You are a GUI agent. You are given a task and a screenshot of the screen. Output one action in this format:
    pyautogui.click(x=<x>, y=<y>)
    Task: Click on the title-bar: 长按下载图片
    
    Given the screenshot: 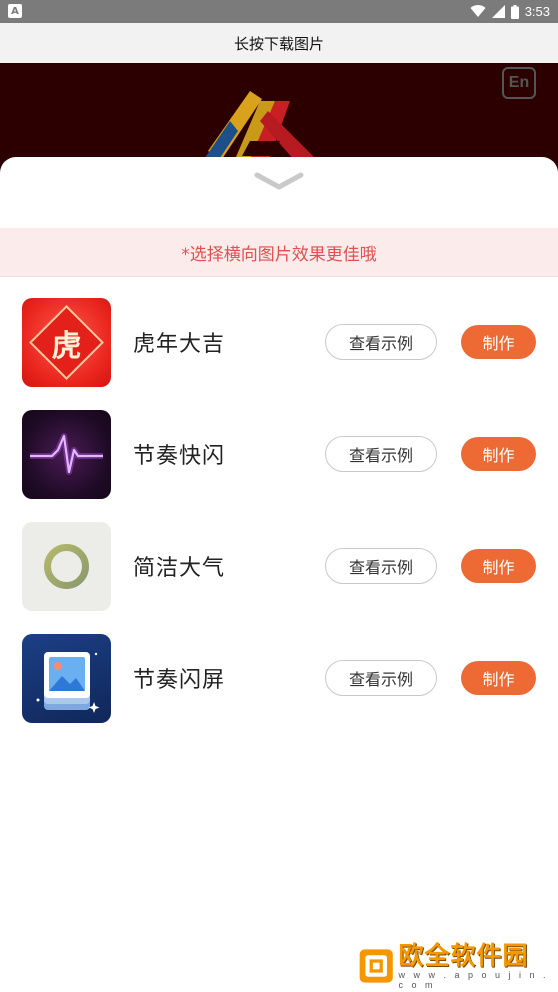 What is the action you would take?
    pyautogui.click(x=279, y=43)
    